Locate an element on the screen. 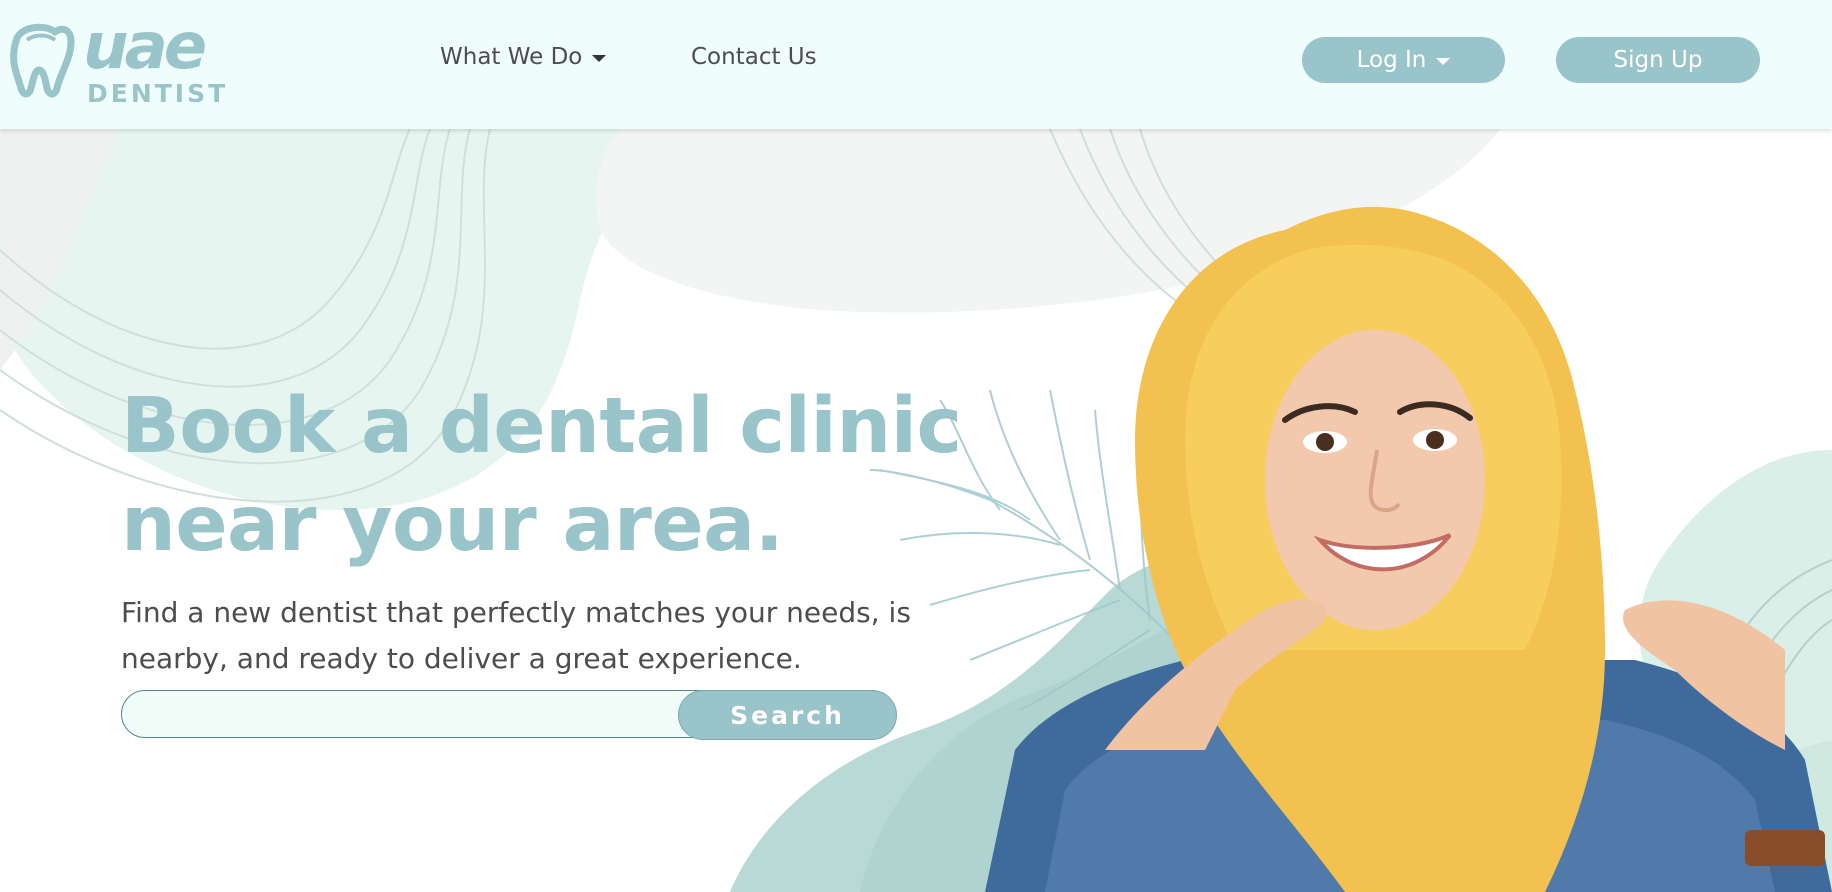 Image resolution: width=1832 pixels, height=892 pixels. hero-title-line-2: near your area. is located at coordinates (452, 524).